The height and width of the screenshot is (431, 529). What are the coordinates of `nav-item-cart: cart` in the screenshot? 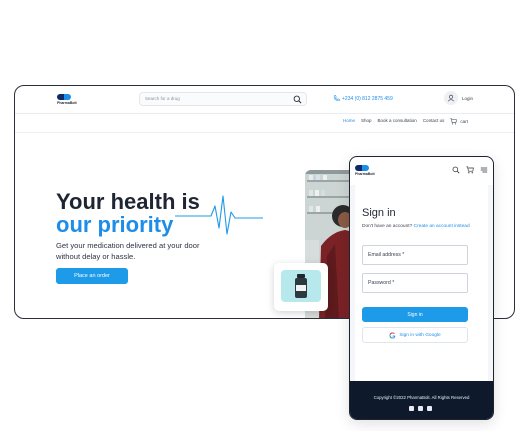 It's located at (459, 121).